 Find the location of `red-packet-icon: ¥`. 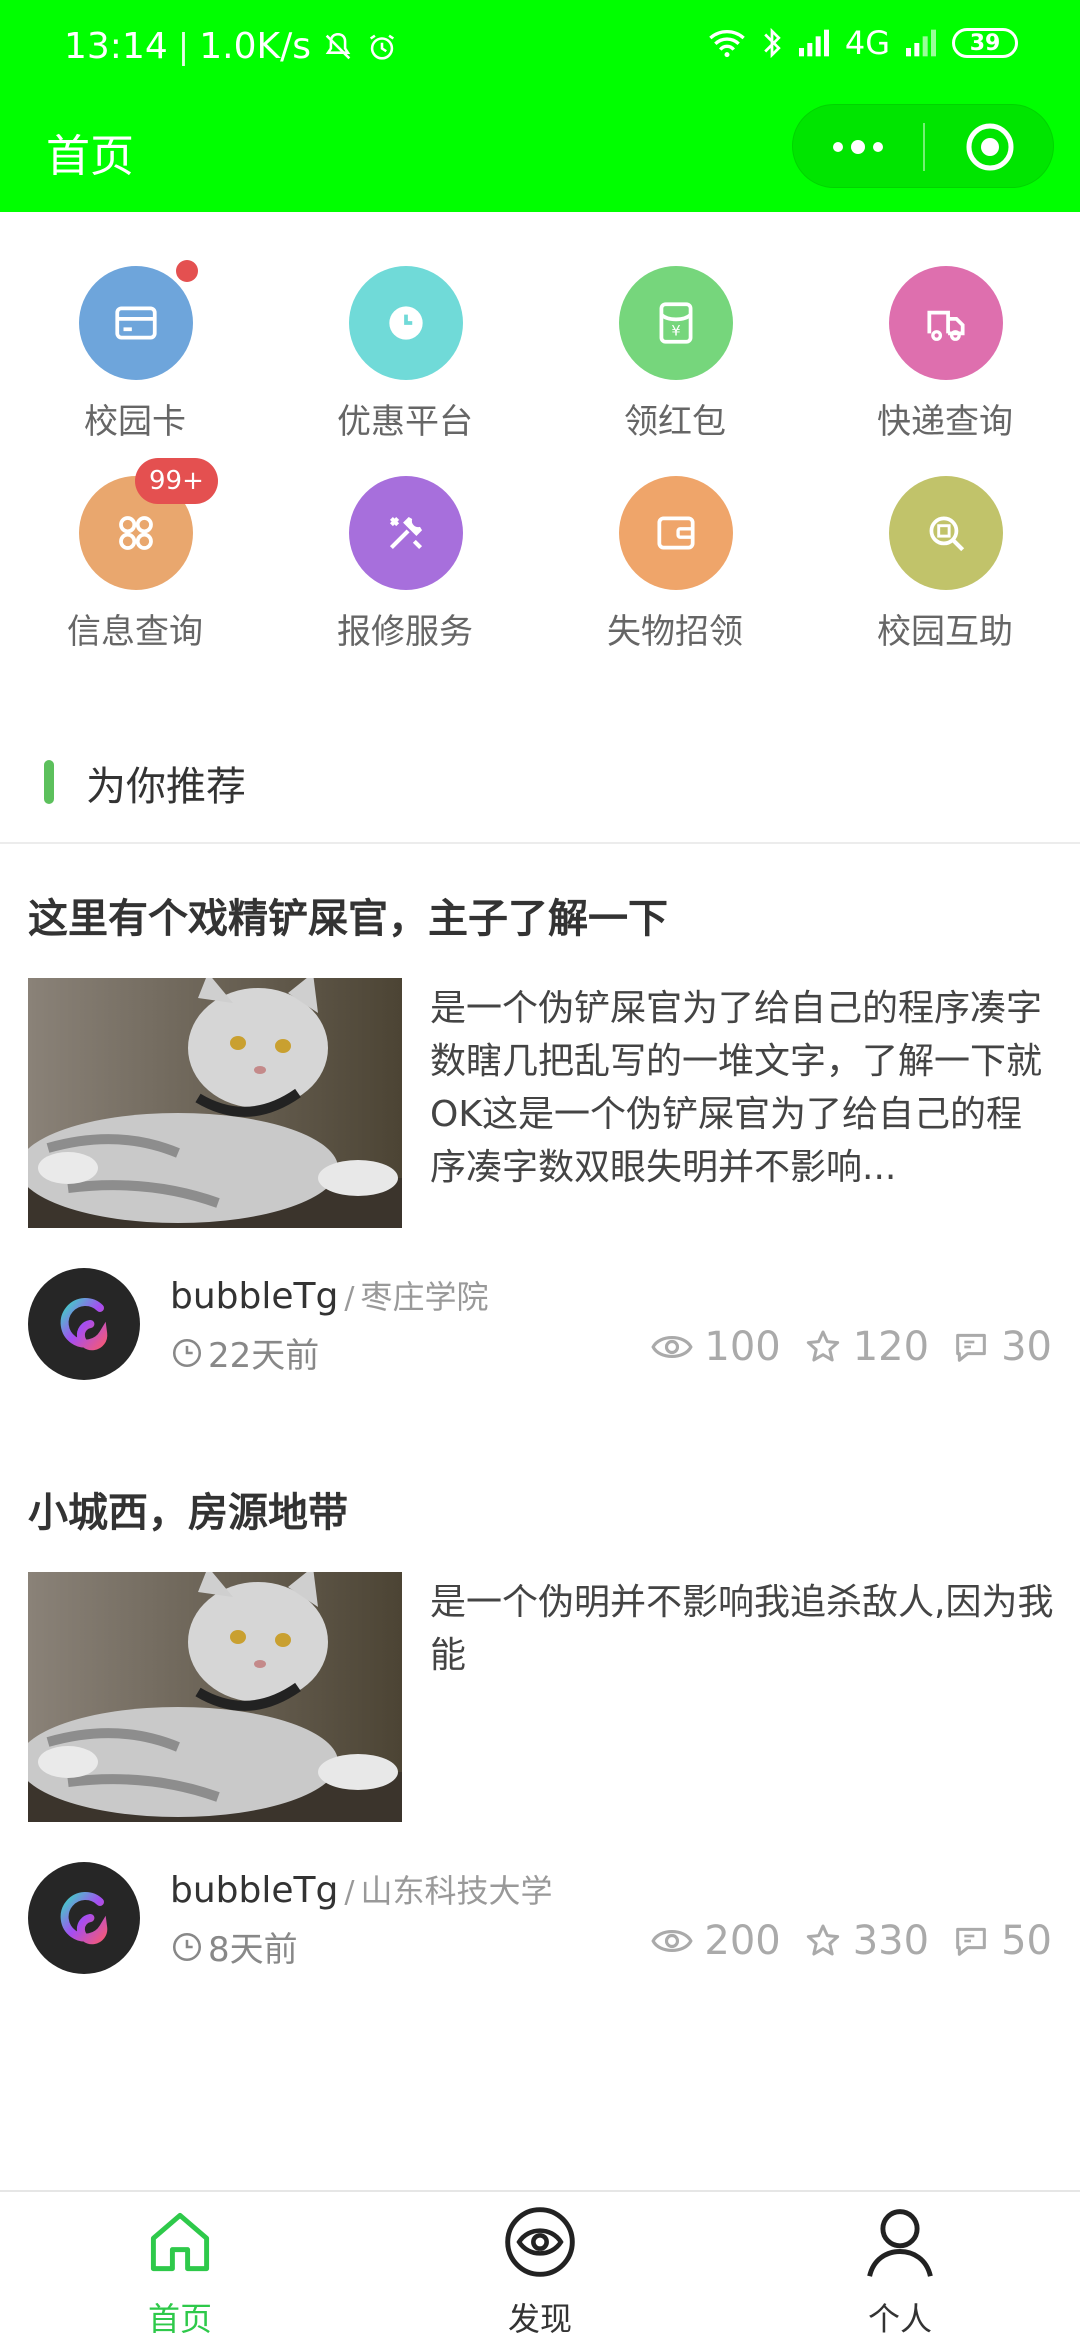

red-packet-icon: ¥ is located at coordinates (676, 323).